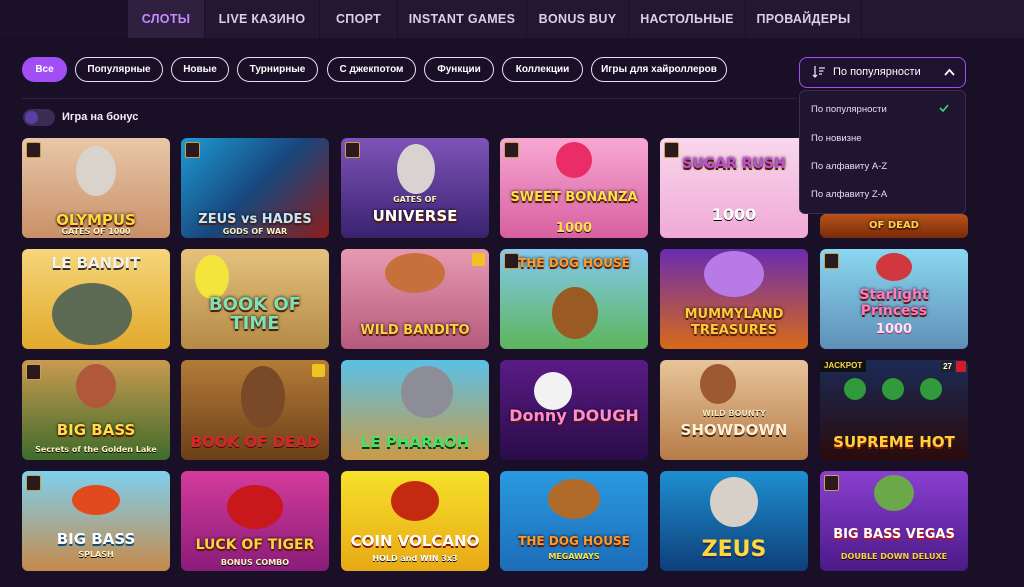 This screenshot has width=1024, height=587. Describe the element at coordinates (894, 226) in the screenshot. I see `game-tile: OF DEAD` at that location.